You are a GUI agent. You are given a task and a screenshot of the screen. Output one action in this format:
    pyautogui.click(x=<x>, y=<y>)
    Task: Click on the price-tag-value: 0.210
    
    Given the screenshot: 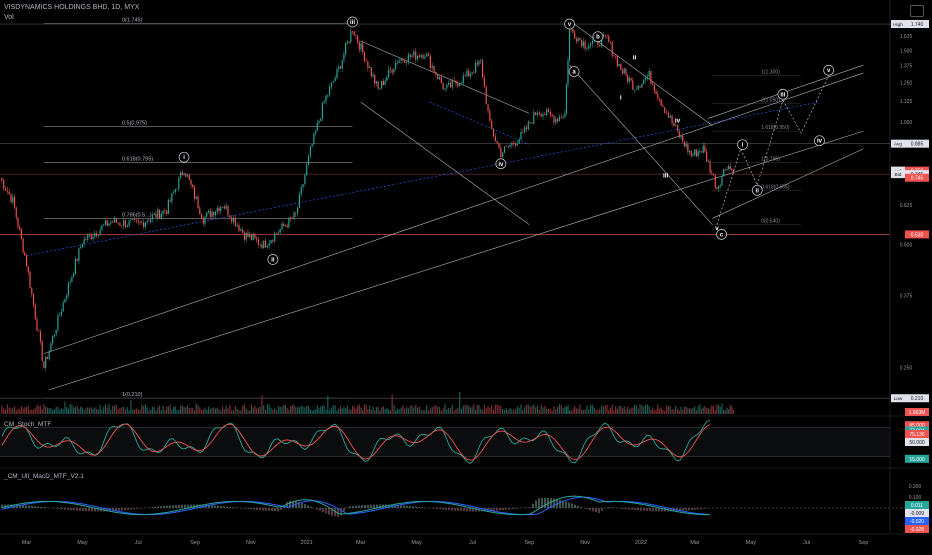 What is the action you would take?
    pyautogui.click(x=917, y=399)
    